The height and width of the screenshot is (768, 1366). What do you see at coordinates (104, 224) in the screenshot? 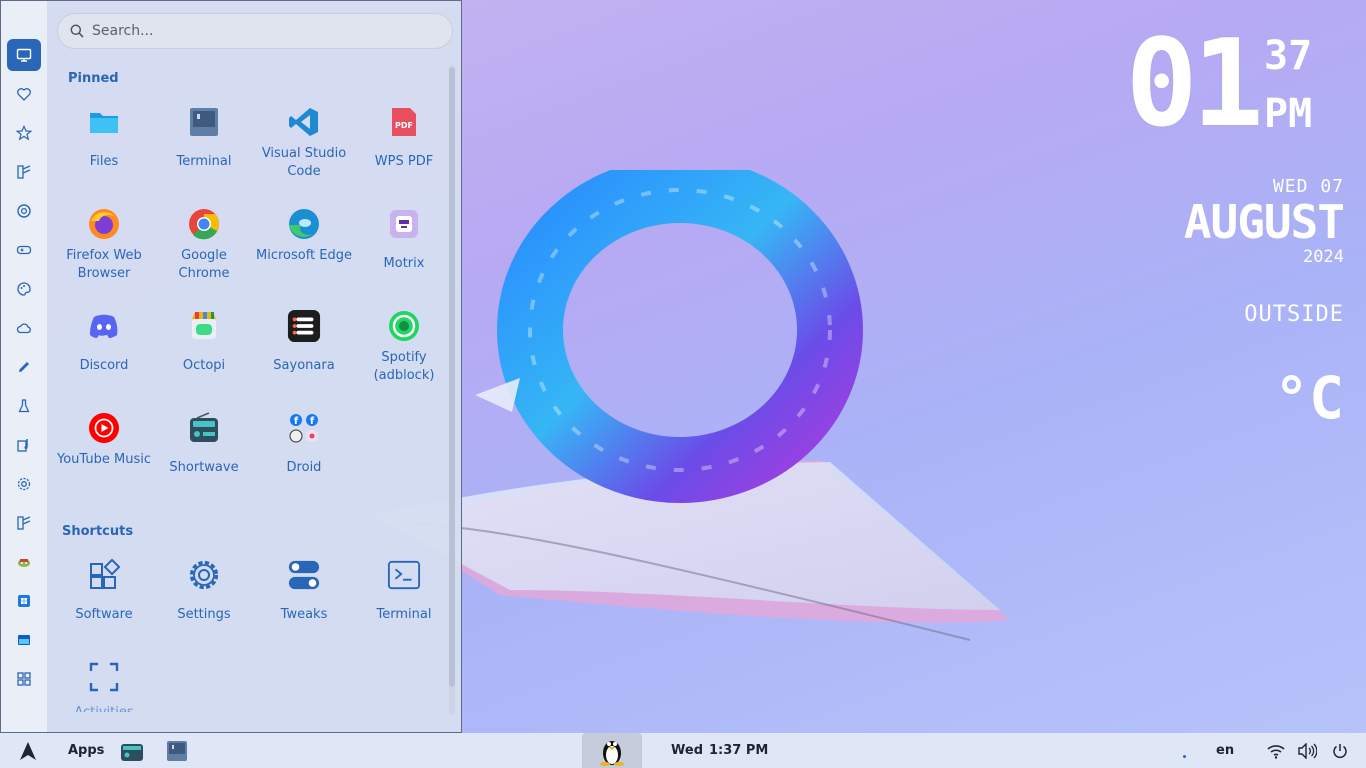
I see `firefox-icon` at bounding box center [104, 224].